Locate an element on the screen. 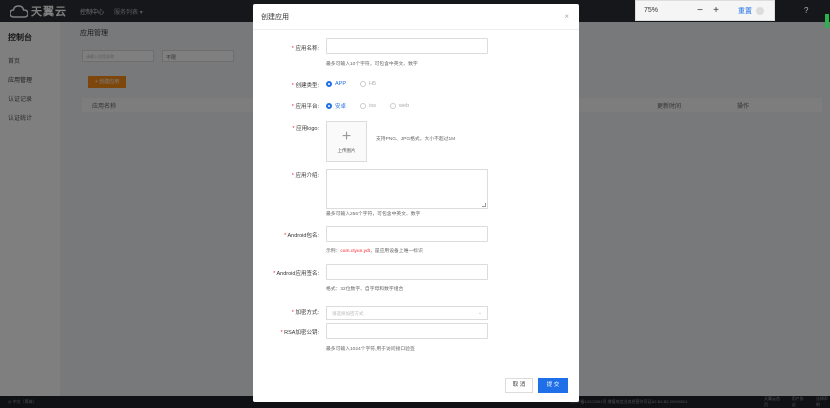 The width and height of the screenshot is (830, 408). platform-android-radio: 安卓 is located at coordinates (336, 106).